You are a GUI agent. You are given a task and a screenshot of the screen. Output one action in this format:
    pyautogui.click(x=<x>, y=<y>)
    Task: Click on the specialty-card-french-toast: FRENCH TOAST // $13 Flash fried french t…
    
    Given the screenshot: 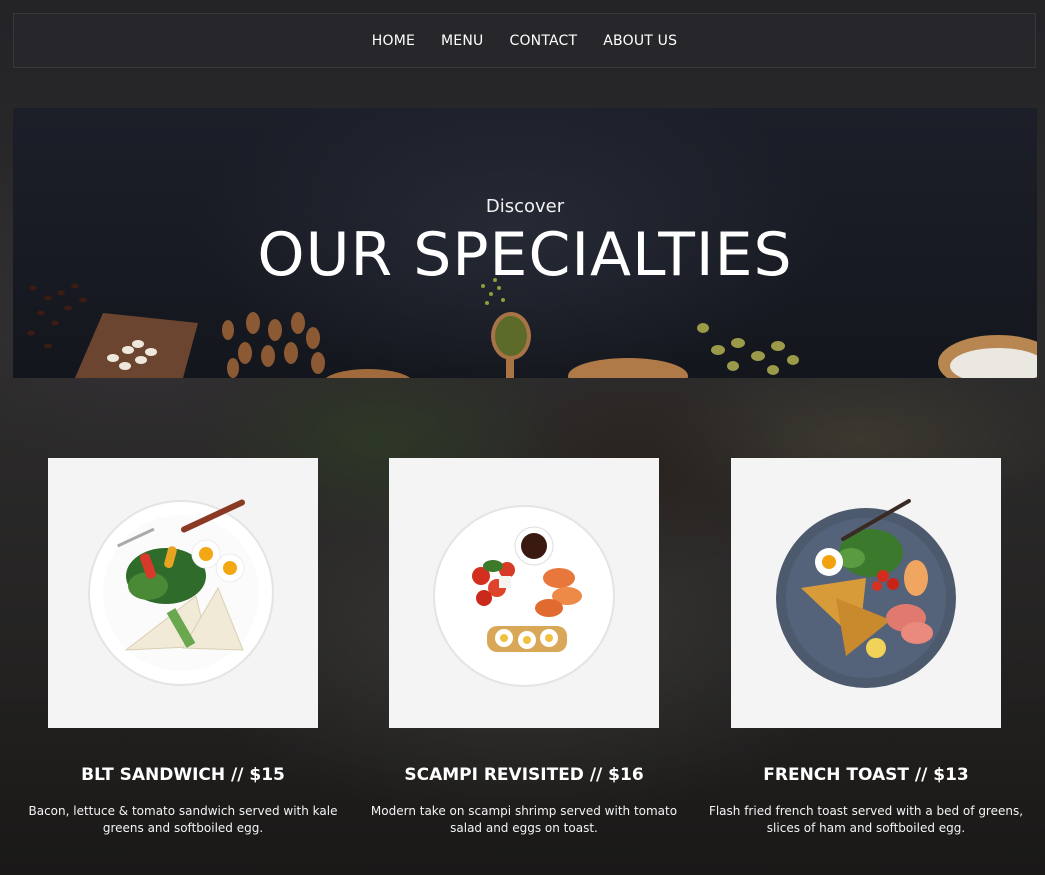 What is the action you would take?
    pyautogui.click(x=866, y=647)
    